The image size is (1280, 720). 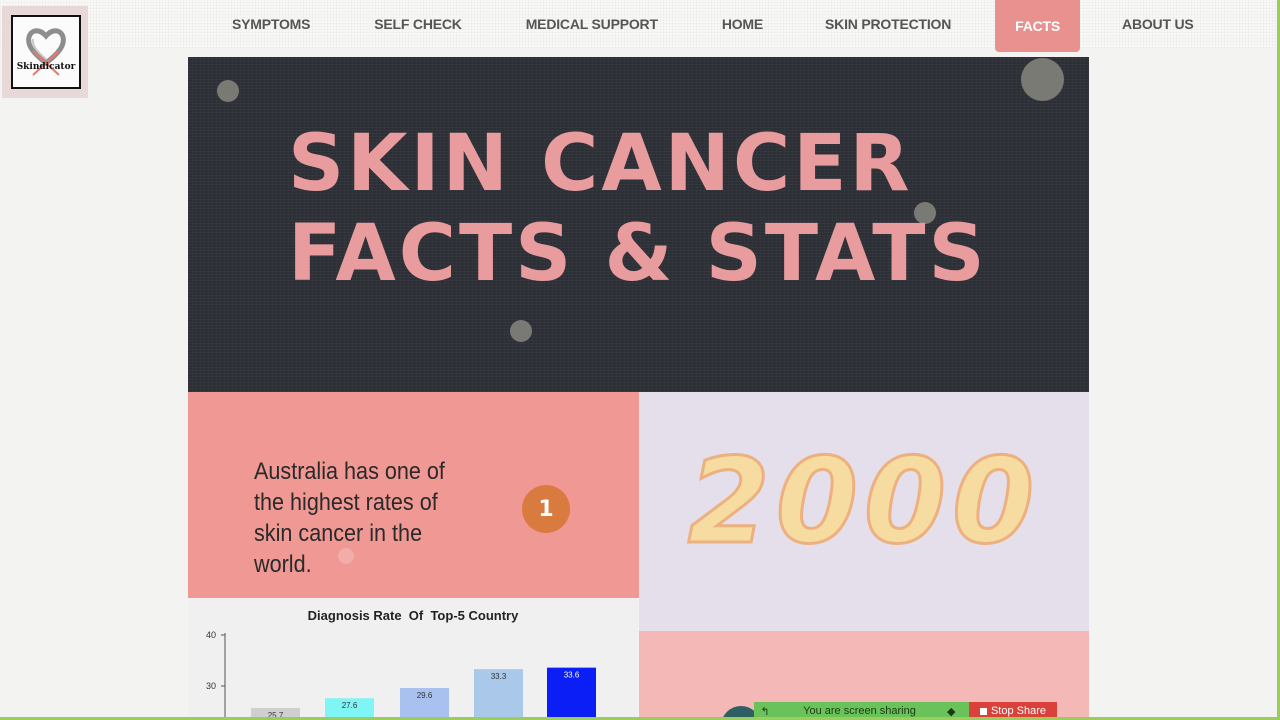 I want to click on bar-value-label: 25.7, so click(x=276, y=715).